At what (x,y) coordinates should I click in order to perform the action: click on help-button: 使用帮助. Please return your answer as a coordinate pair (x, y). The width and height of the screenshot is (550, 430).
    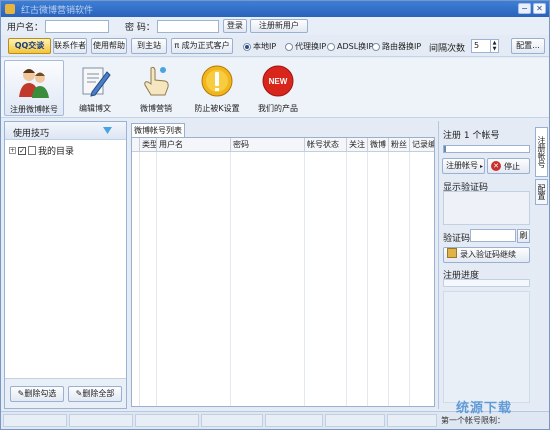
    Looking at the image, I should click on (109, 46).